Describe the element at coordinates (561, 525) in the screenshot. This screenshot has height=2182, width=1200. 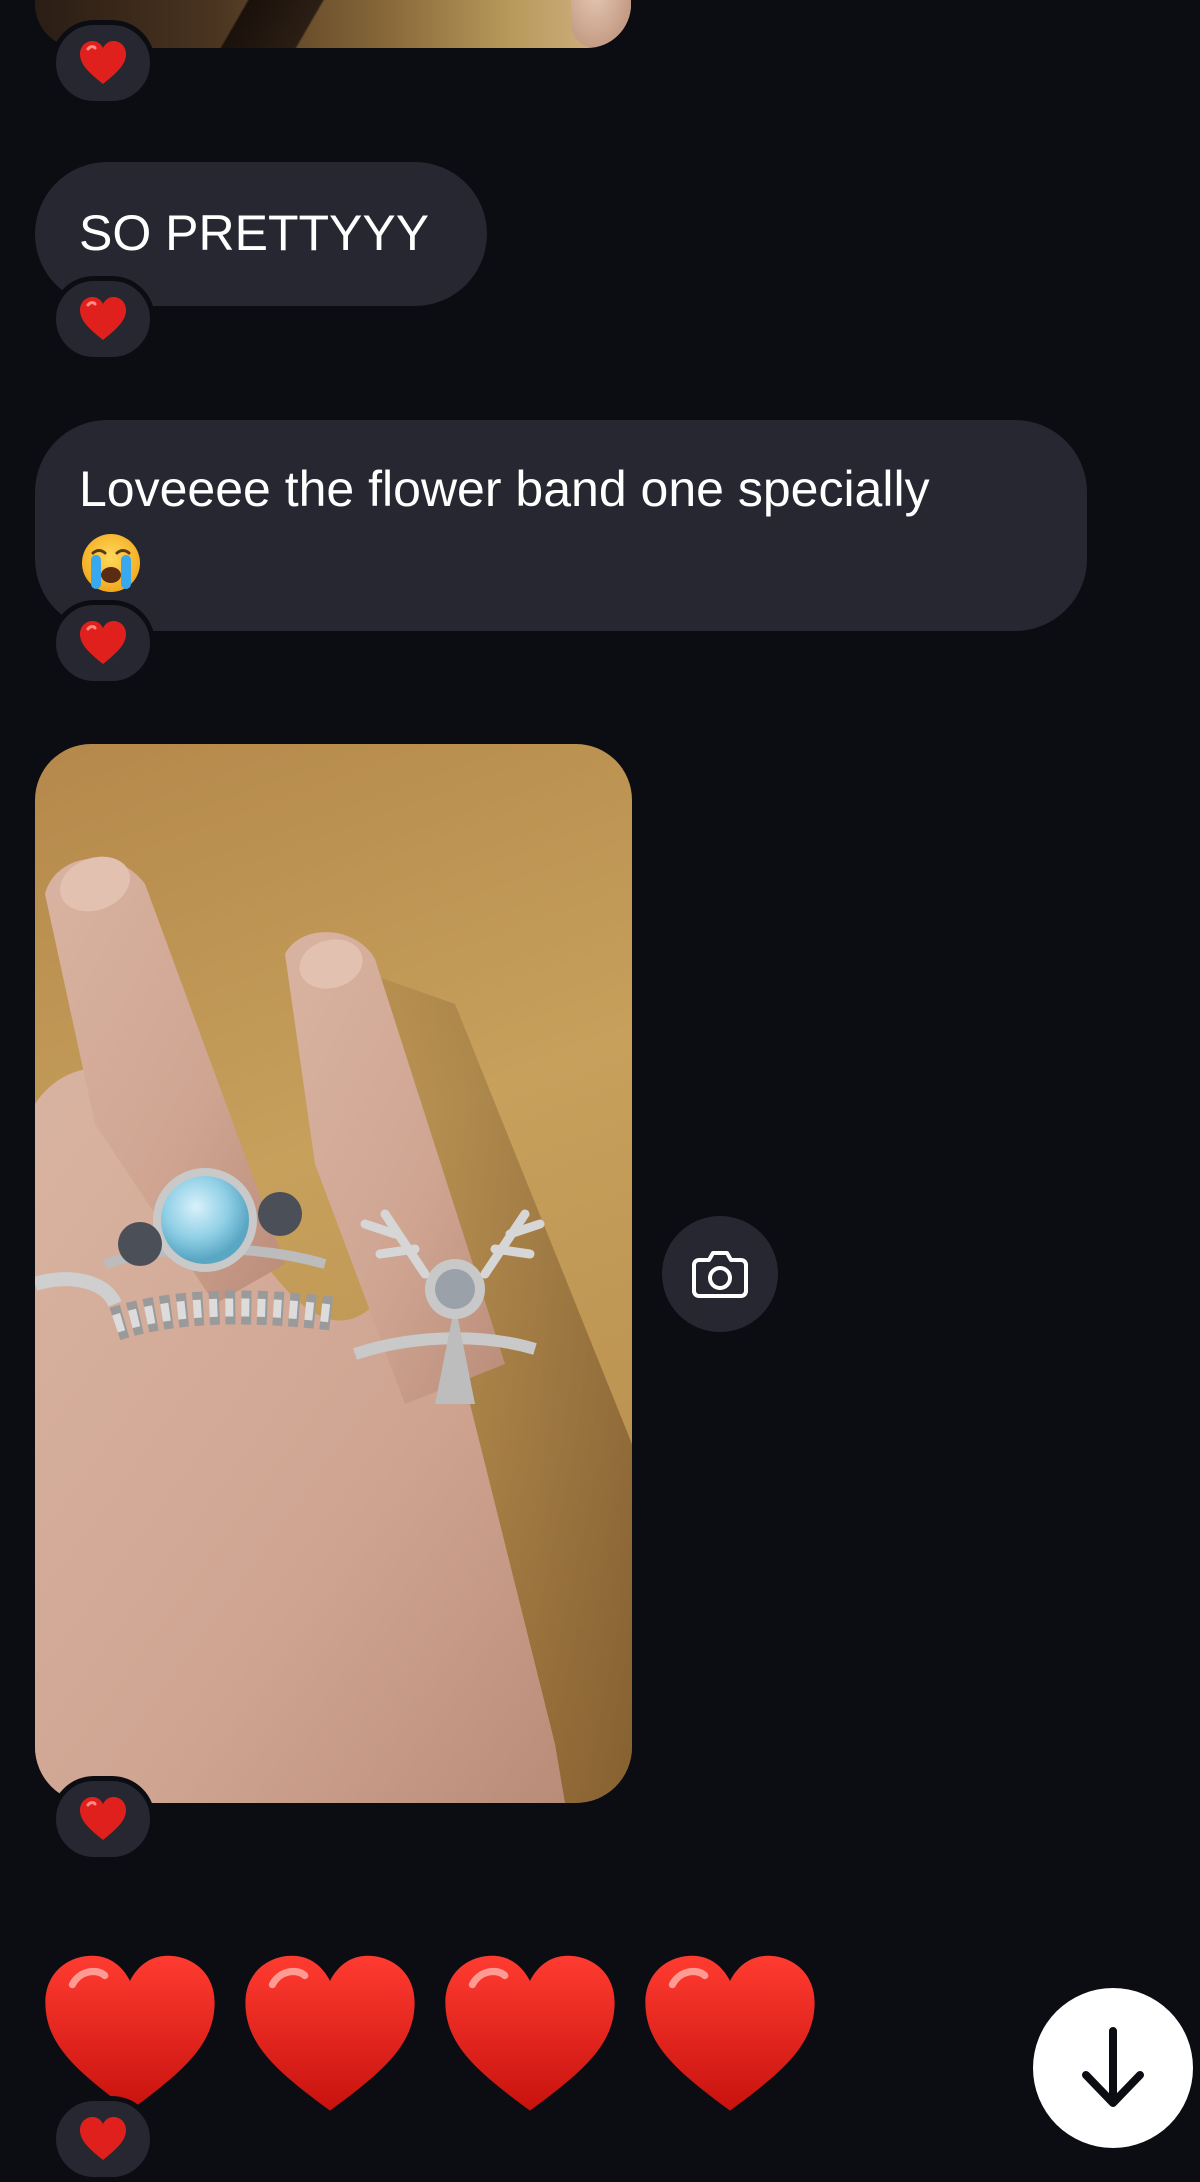
I see `message-bubble: Loveeee the flower band one specially` at that location.